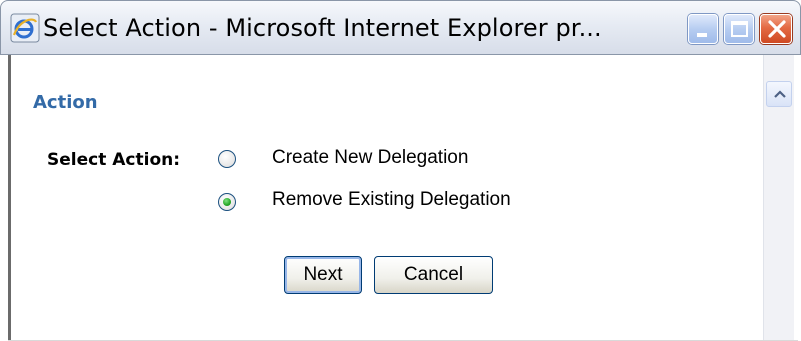  Describe the element at coordinates (433, 275) in the screenshot. I see `cancel-button: Cancel` at that location.